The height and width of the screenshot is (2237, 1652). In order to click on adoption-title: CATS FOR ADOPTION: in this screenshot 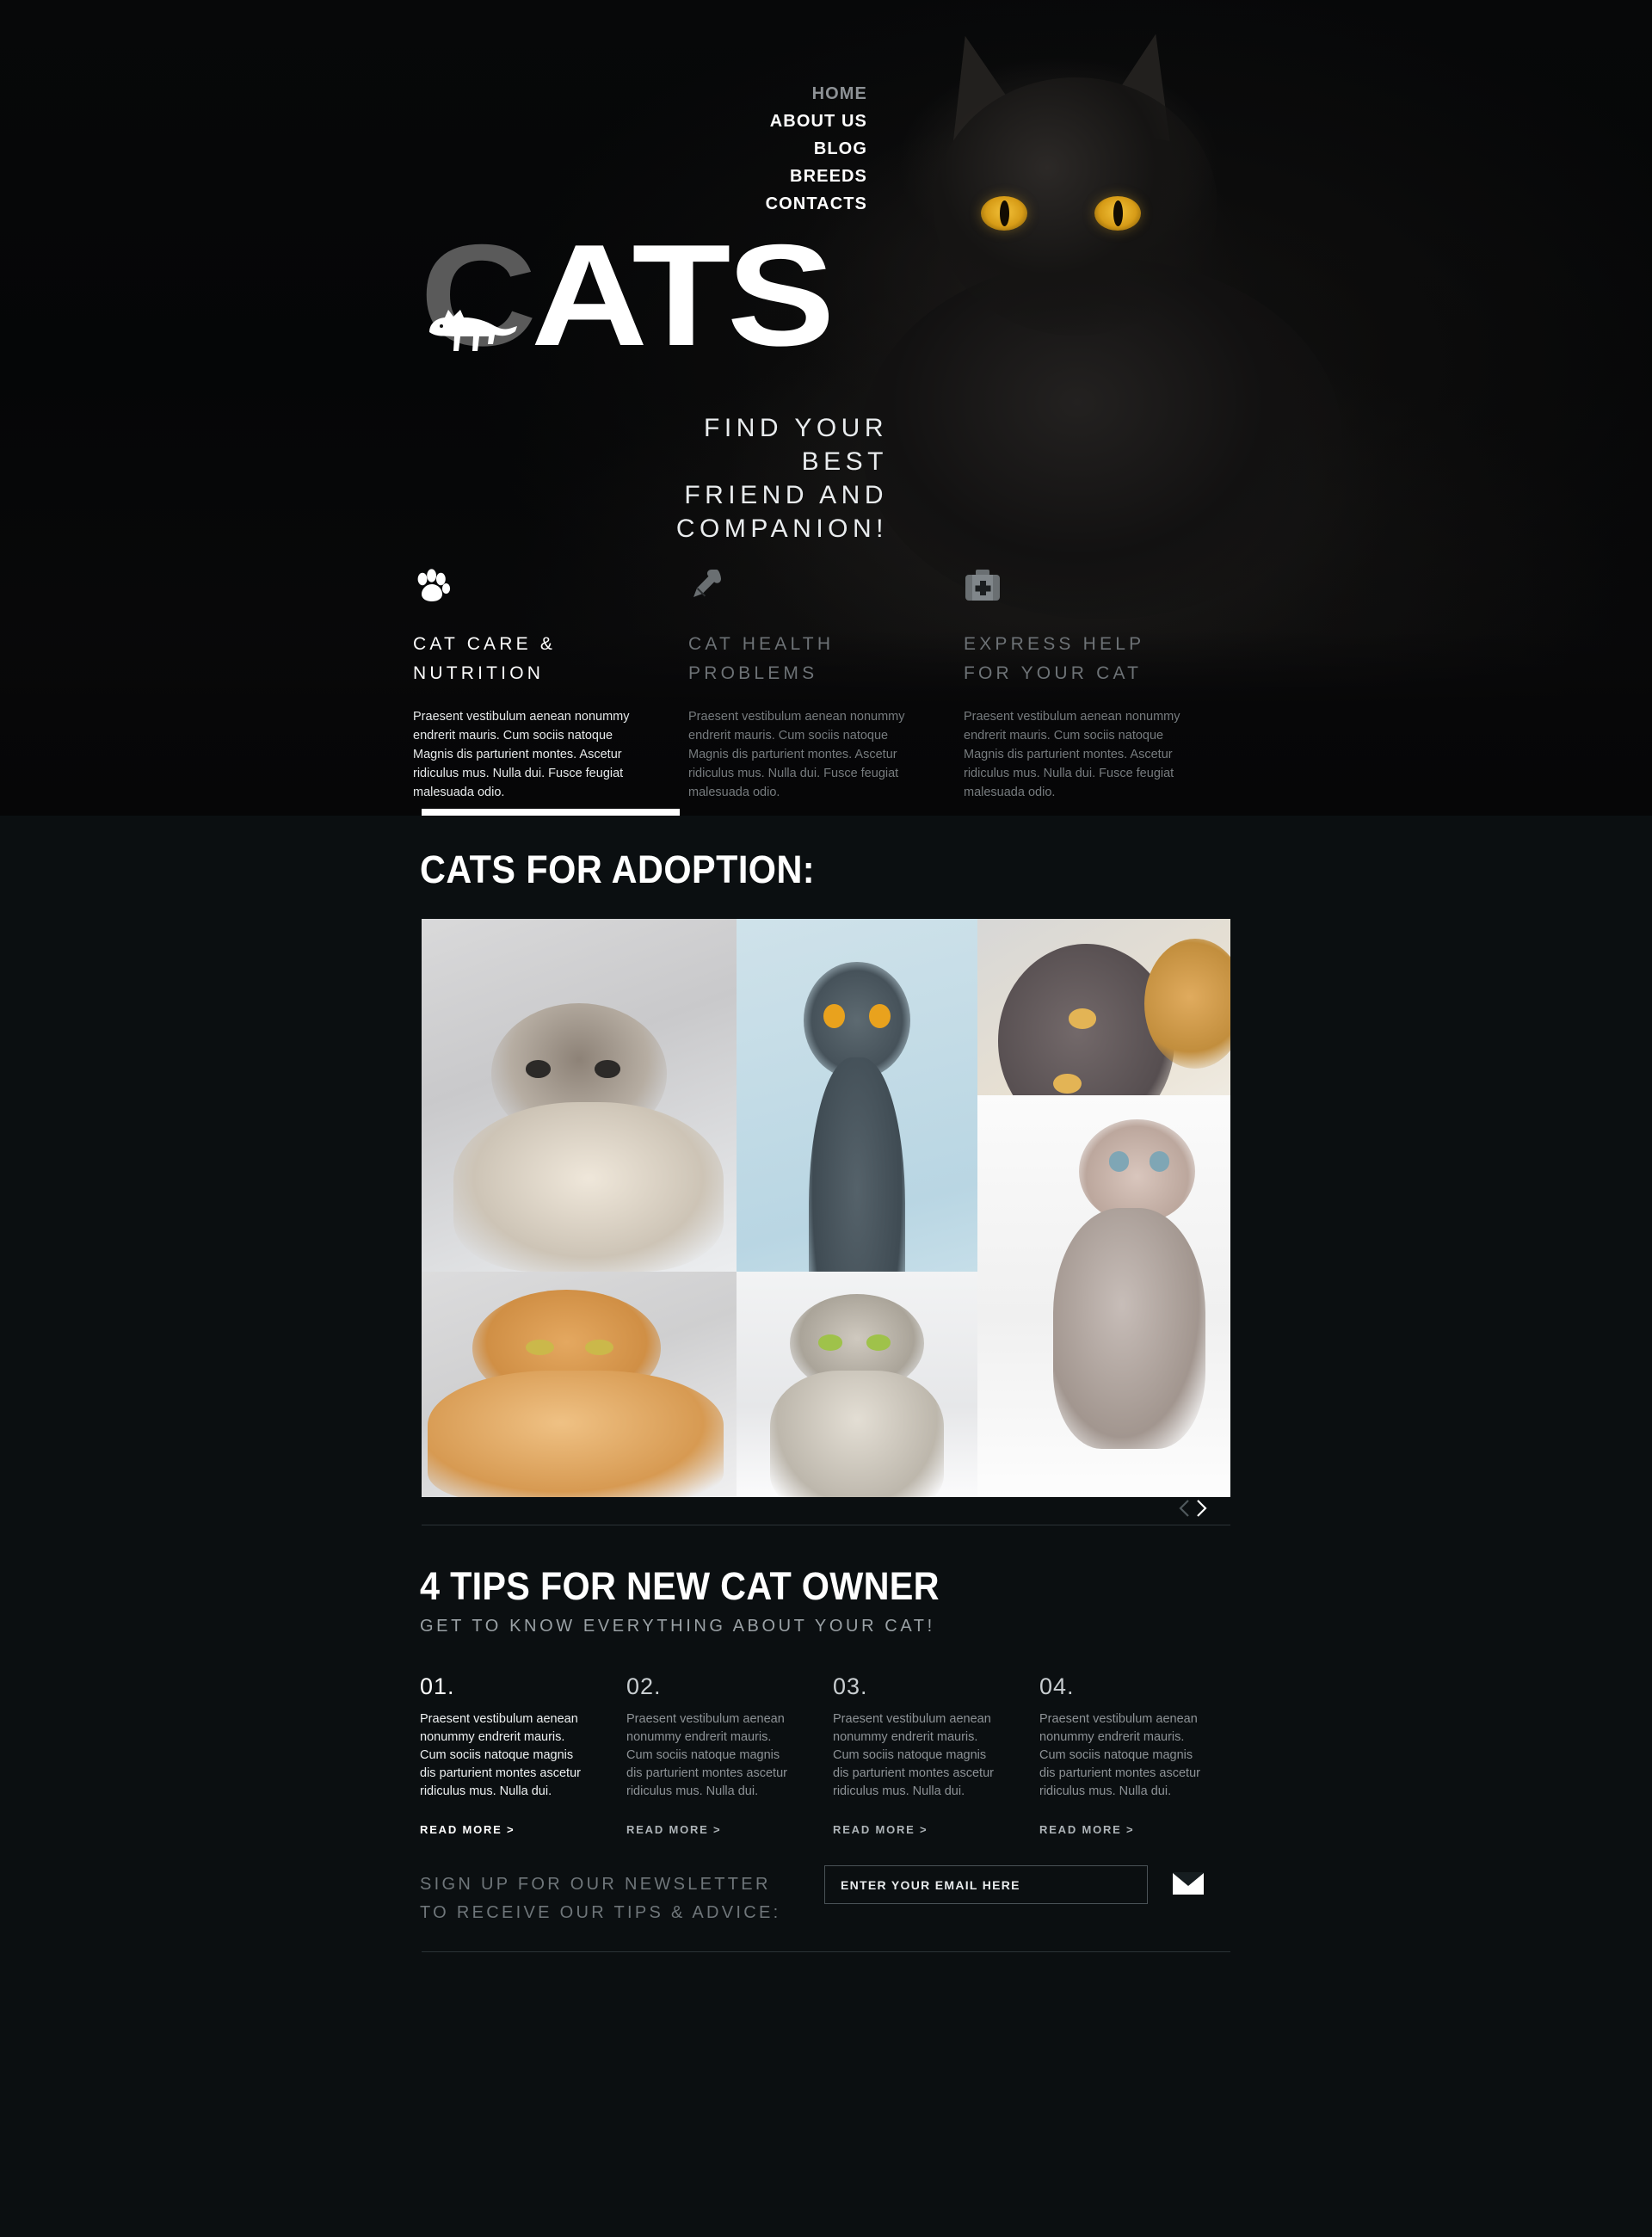, I will do `click(618, 869)`.